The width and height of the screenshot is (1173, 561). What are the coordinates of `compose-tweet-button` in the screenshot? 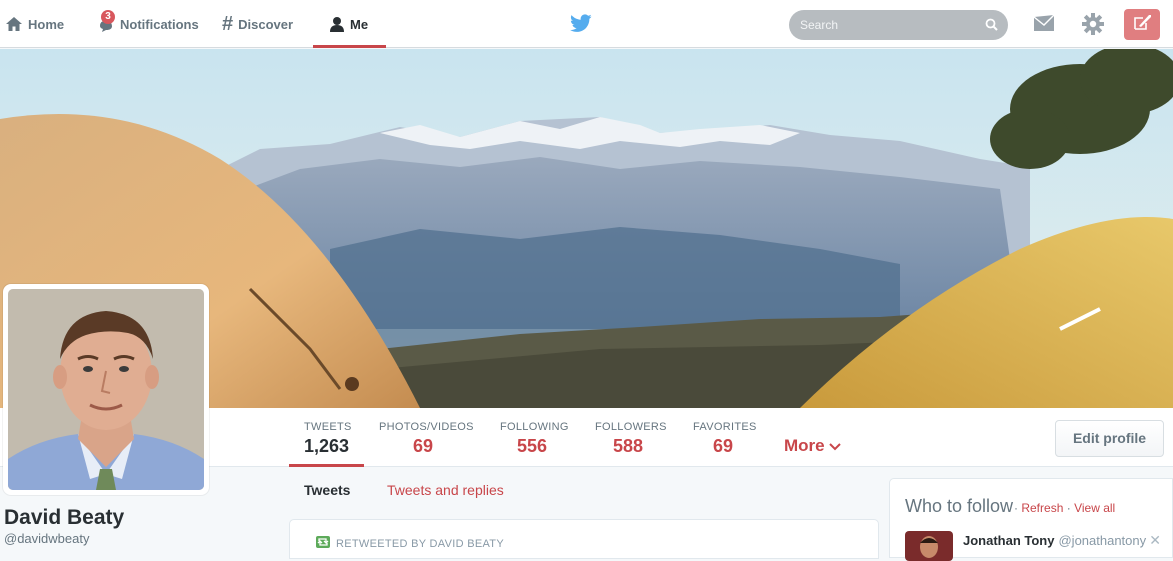 It's located at (1142, 24).